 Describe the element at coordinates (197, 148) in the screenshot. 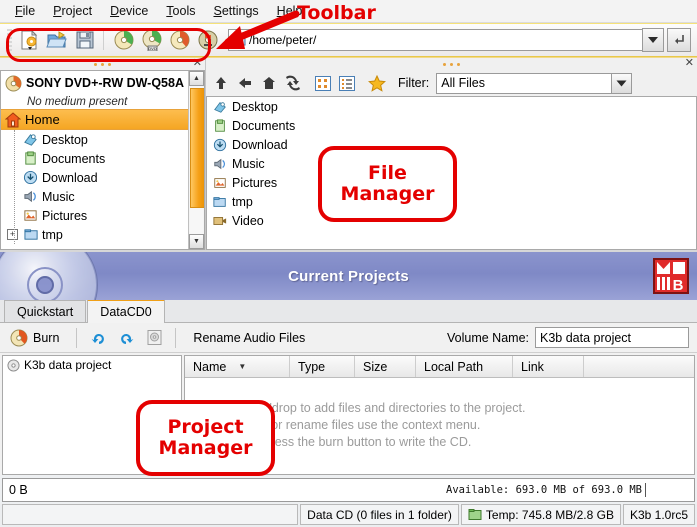

I see `scrollbar-thumb` at that location.